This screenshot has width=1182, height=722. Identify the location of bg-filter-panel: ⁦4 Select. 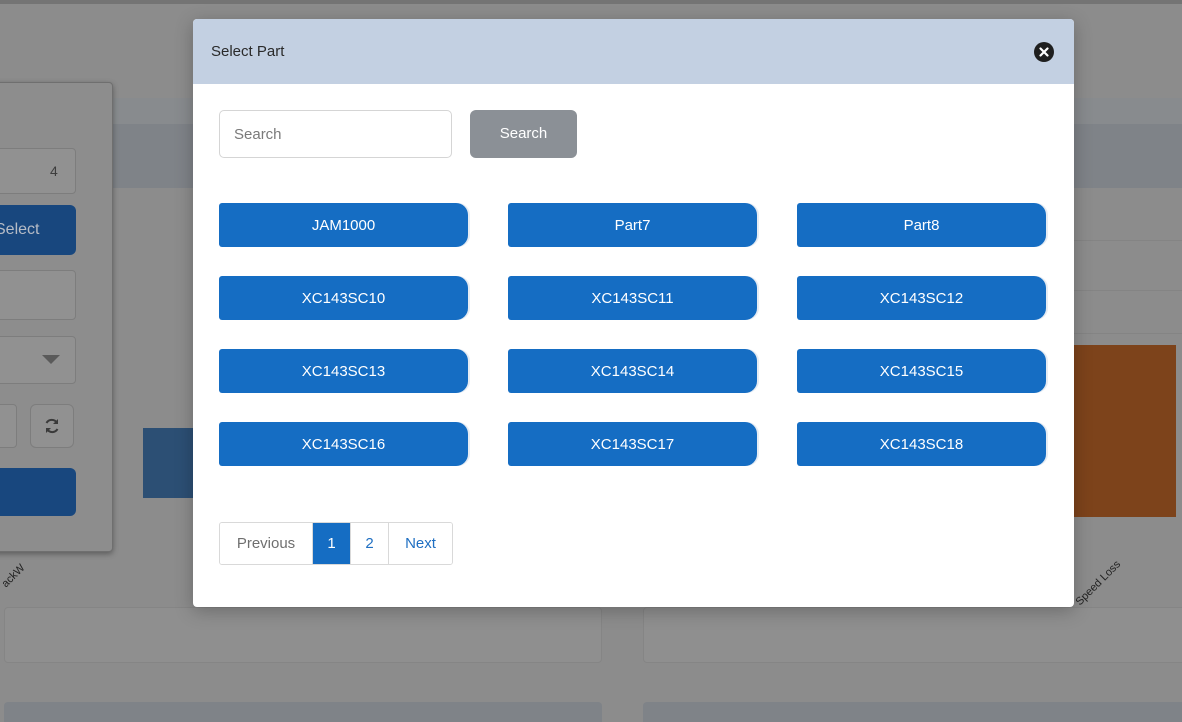
(56, 317).